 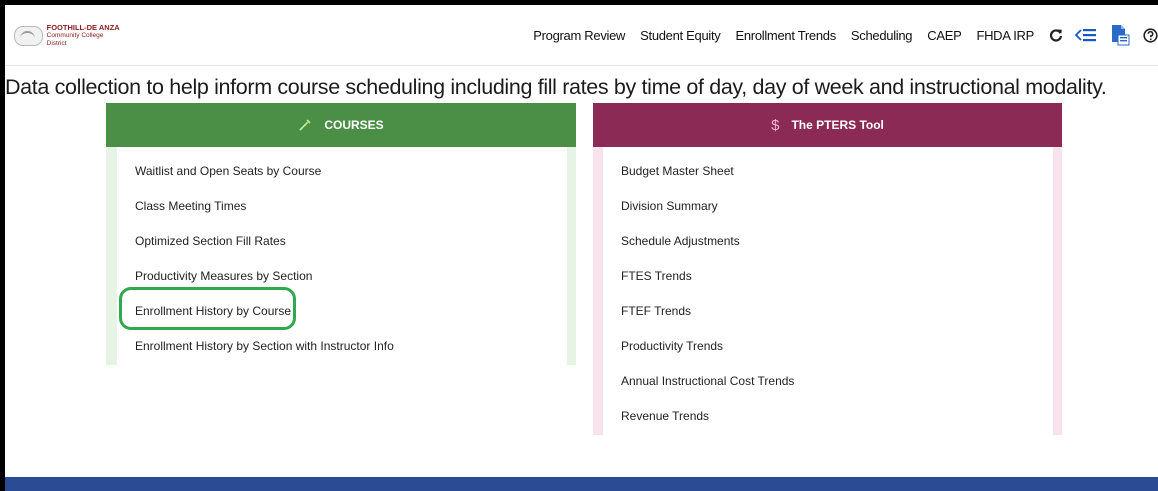 I want to click on logo-line1: FOOTHILL-DE ANZA, so click(x=83, y=27).